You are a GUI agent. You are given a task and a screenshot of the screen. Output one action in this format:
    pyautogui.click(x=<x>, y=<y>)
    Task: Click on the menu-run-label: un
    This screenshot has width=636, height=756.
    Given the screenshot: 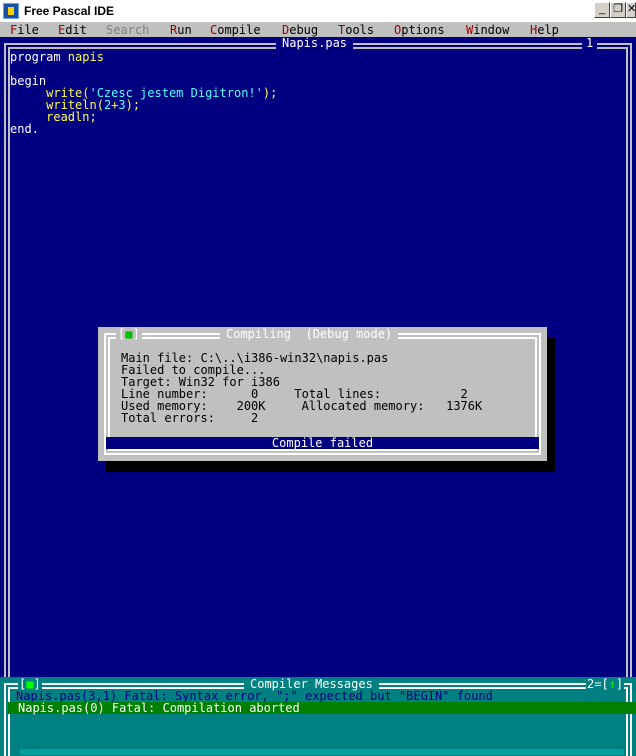 What is the action you would take?
    pyautogui.click(x=184, y=30)
    